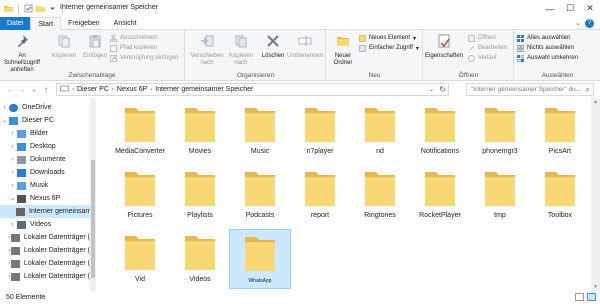 This screenshot has width=600, height=304. Describe the element at coordinates (34, 89) in the screenshot. I see `recent-locations-icon: ⌄` at that location.